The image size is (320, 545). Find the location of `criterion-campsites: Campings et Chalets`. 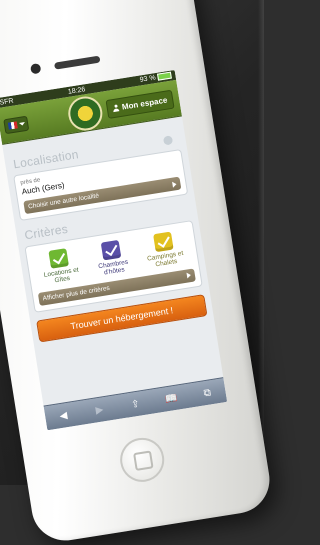

criterion-campsites: Campings et Chalets is located at coordinates (164, 250).